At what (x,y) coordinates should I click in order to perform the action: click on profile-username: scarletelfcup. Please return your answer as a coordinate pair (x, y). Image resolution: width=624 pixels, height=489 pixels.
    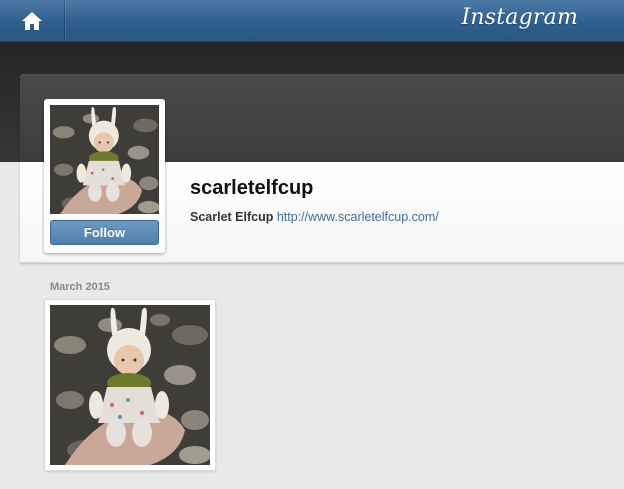
    Looking at the image, I should click on (252, 188).